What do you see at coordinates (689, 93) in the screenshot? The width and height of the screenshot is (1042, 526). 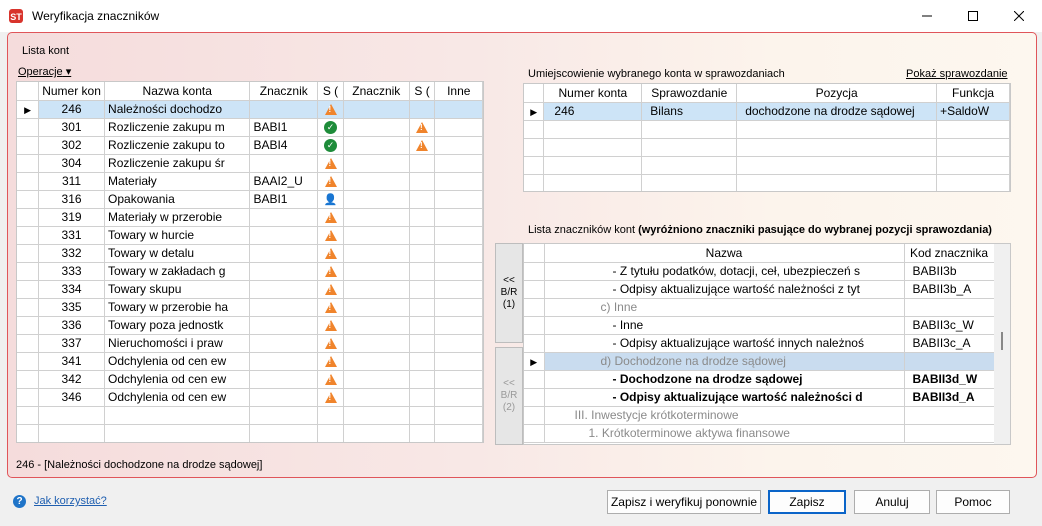 I see `col-header-report: Sprawozdanie` at bounding box center [689, 93].